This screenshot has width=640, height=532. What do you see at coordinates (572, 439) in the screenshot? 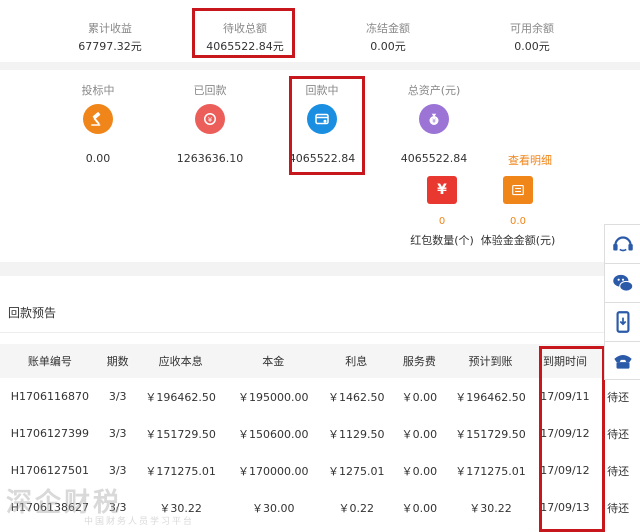
I see `highlight-box-due-date` at bounding box center [572, 439].